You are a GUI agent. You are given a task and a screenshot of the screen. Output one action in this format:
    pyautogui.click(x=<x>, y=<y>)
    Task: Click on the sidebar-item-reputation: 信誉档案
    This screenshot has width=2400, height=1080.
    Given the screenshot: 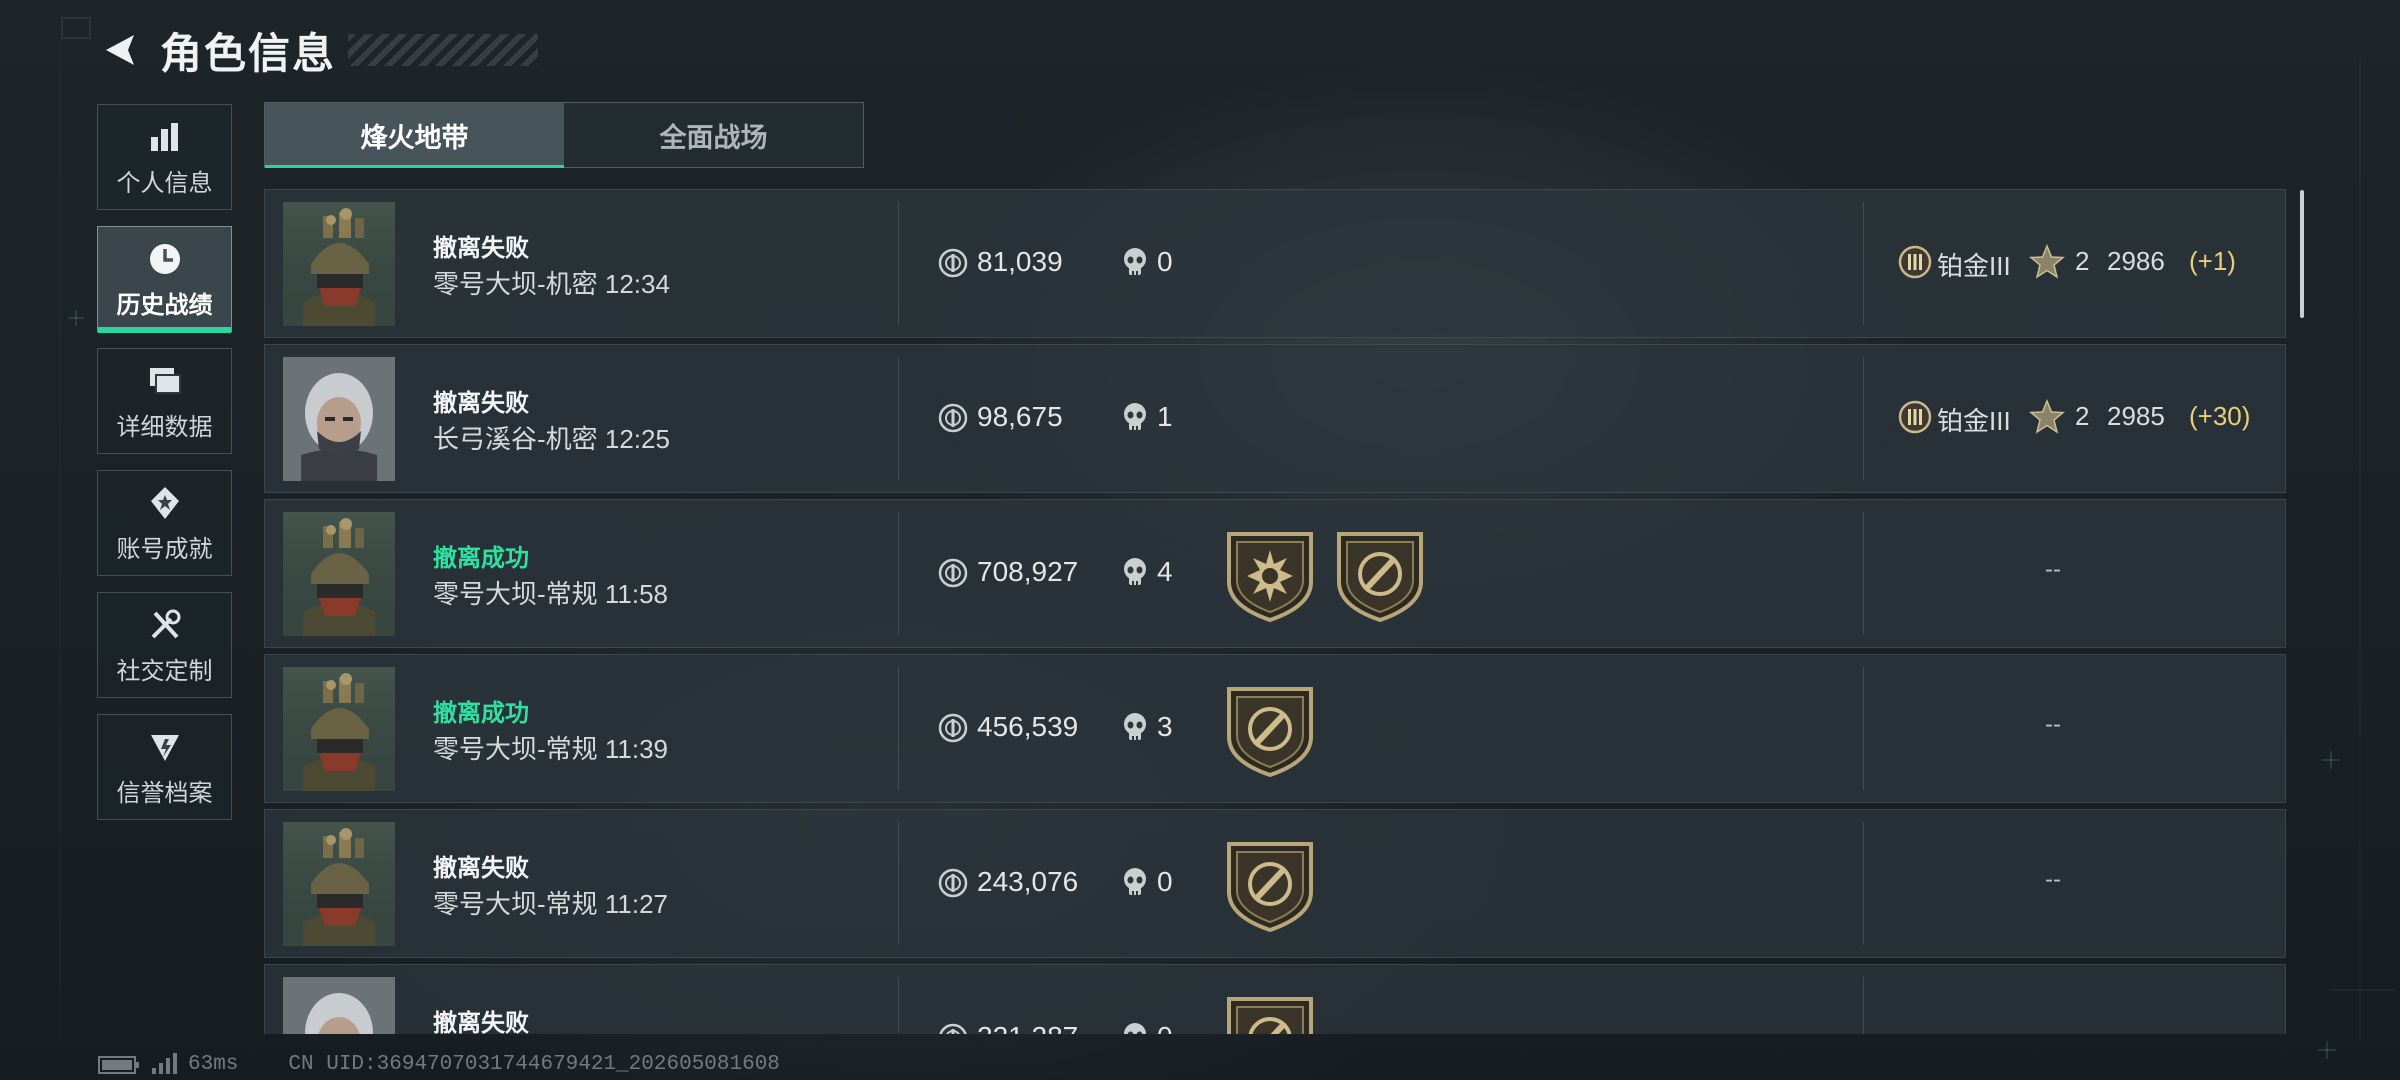 What is the action you would take?
    pyautogui.click(x=164, y=767)
    